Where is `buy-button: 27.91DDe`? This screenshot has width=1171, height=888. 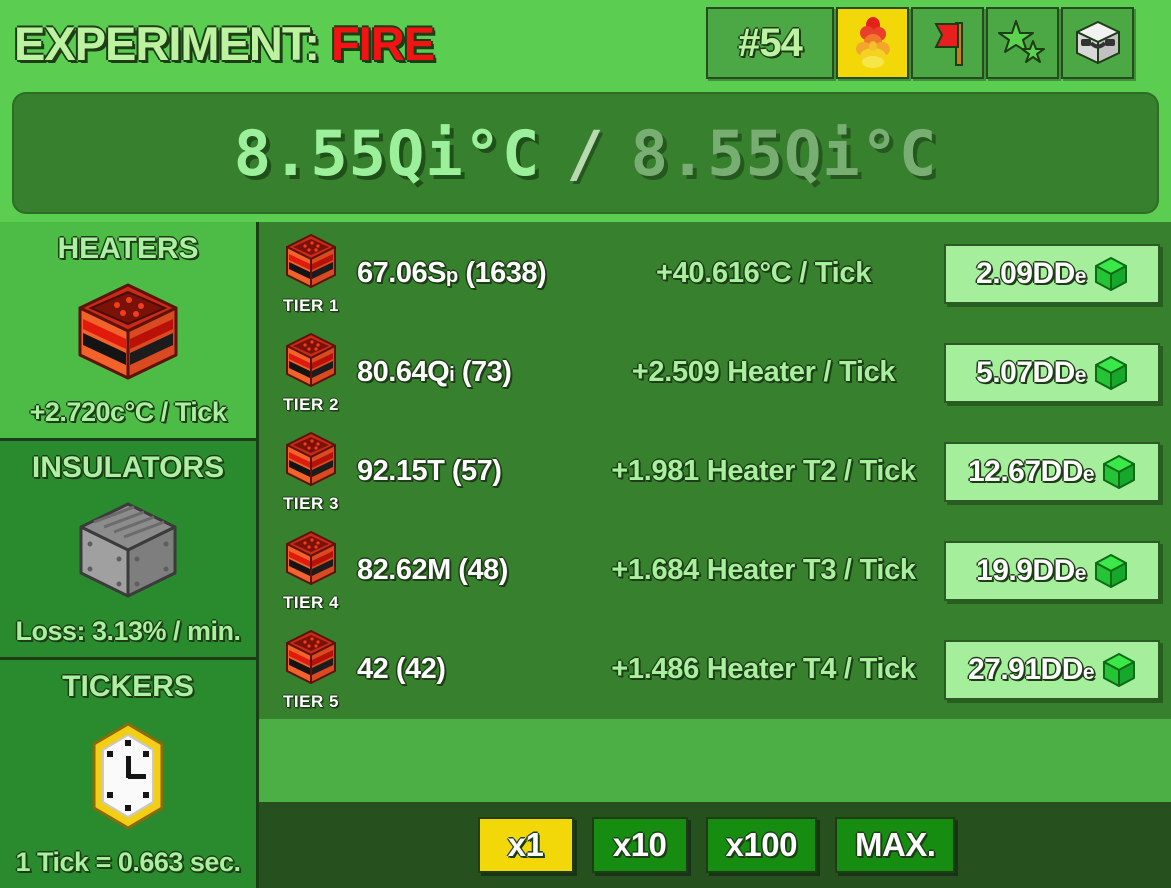 buy-button: 27.91DDe is located at coordinates (1052, 669).